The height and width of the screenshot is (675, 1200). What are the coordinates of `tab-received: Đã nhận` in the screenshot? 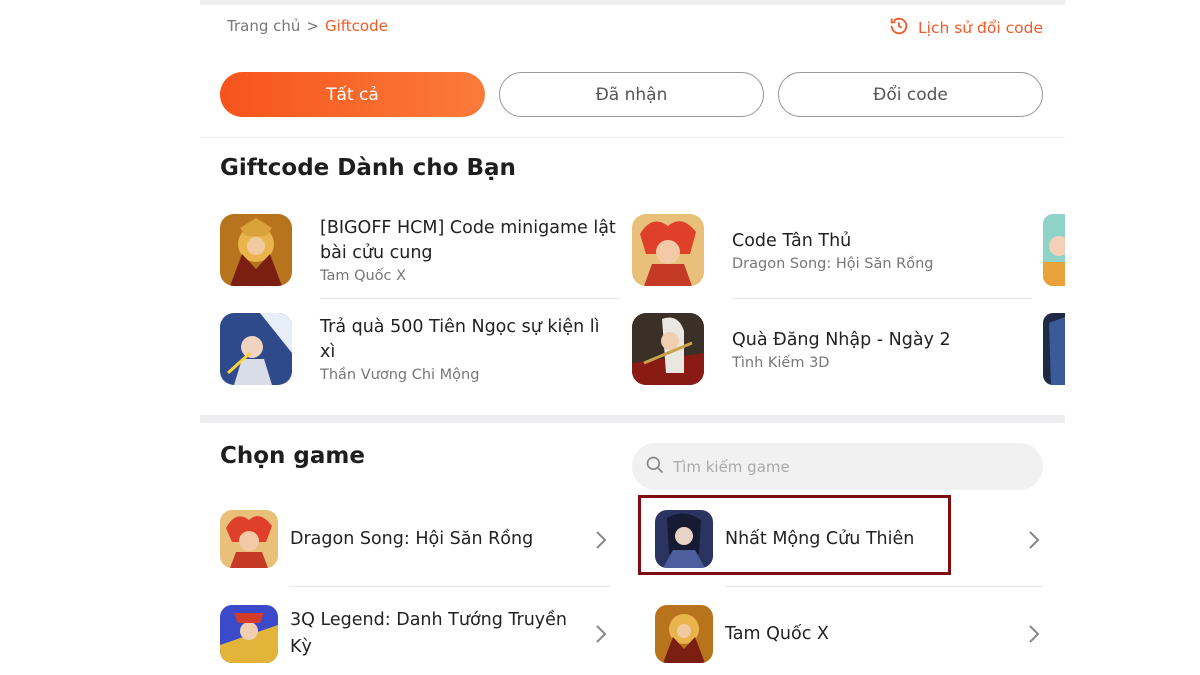 It's located at (631, 94).